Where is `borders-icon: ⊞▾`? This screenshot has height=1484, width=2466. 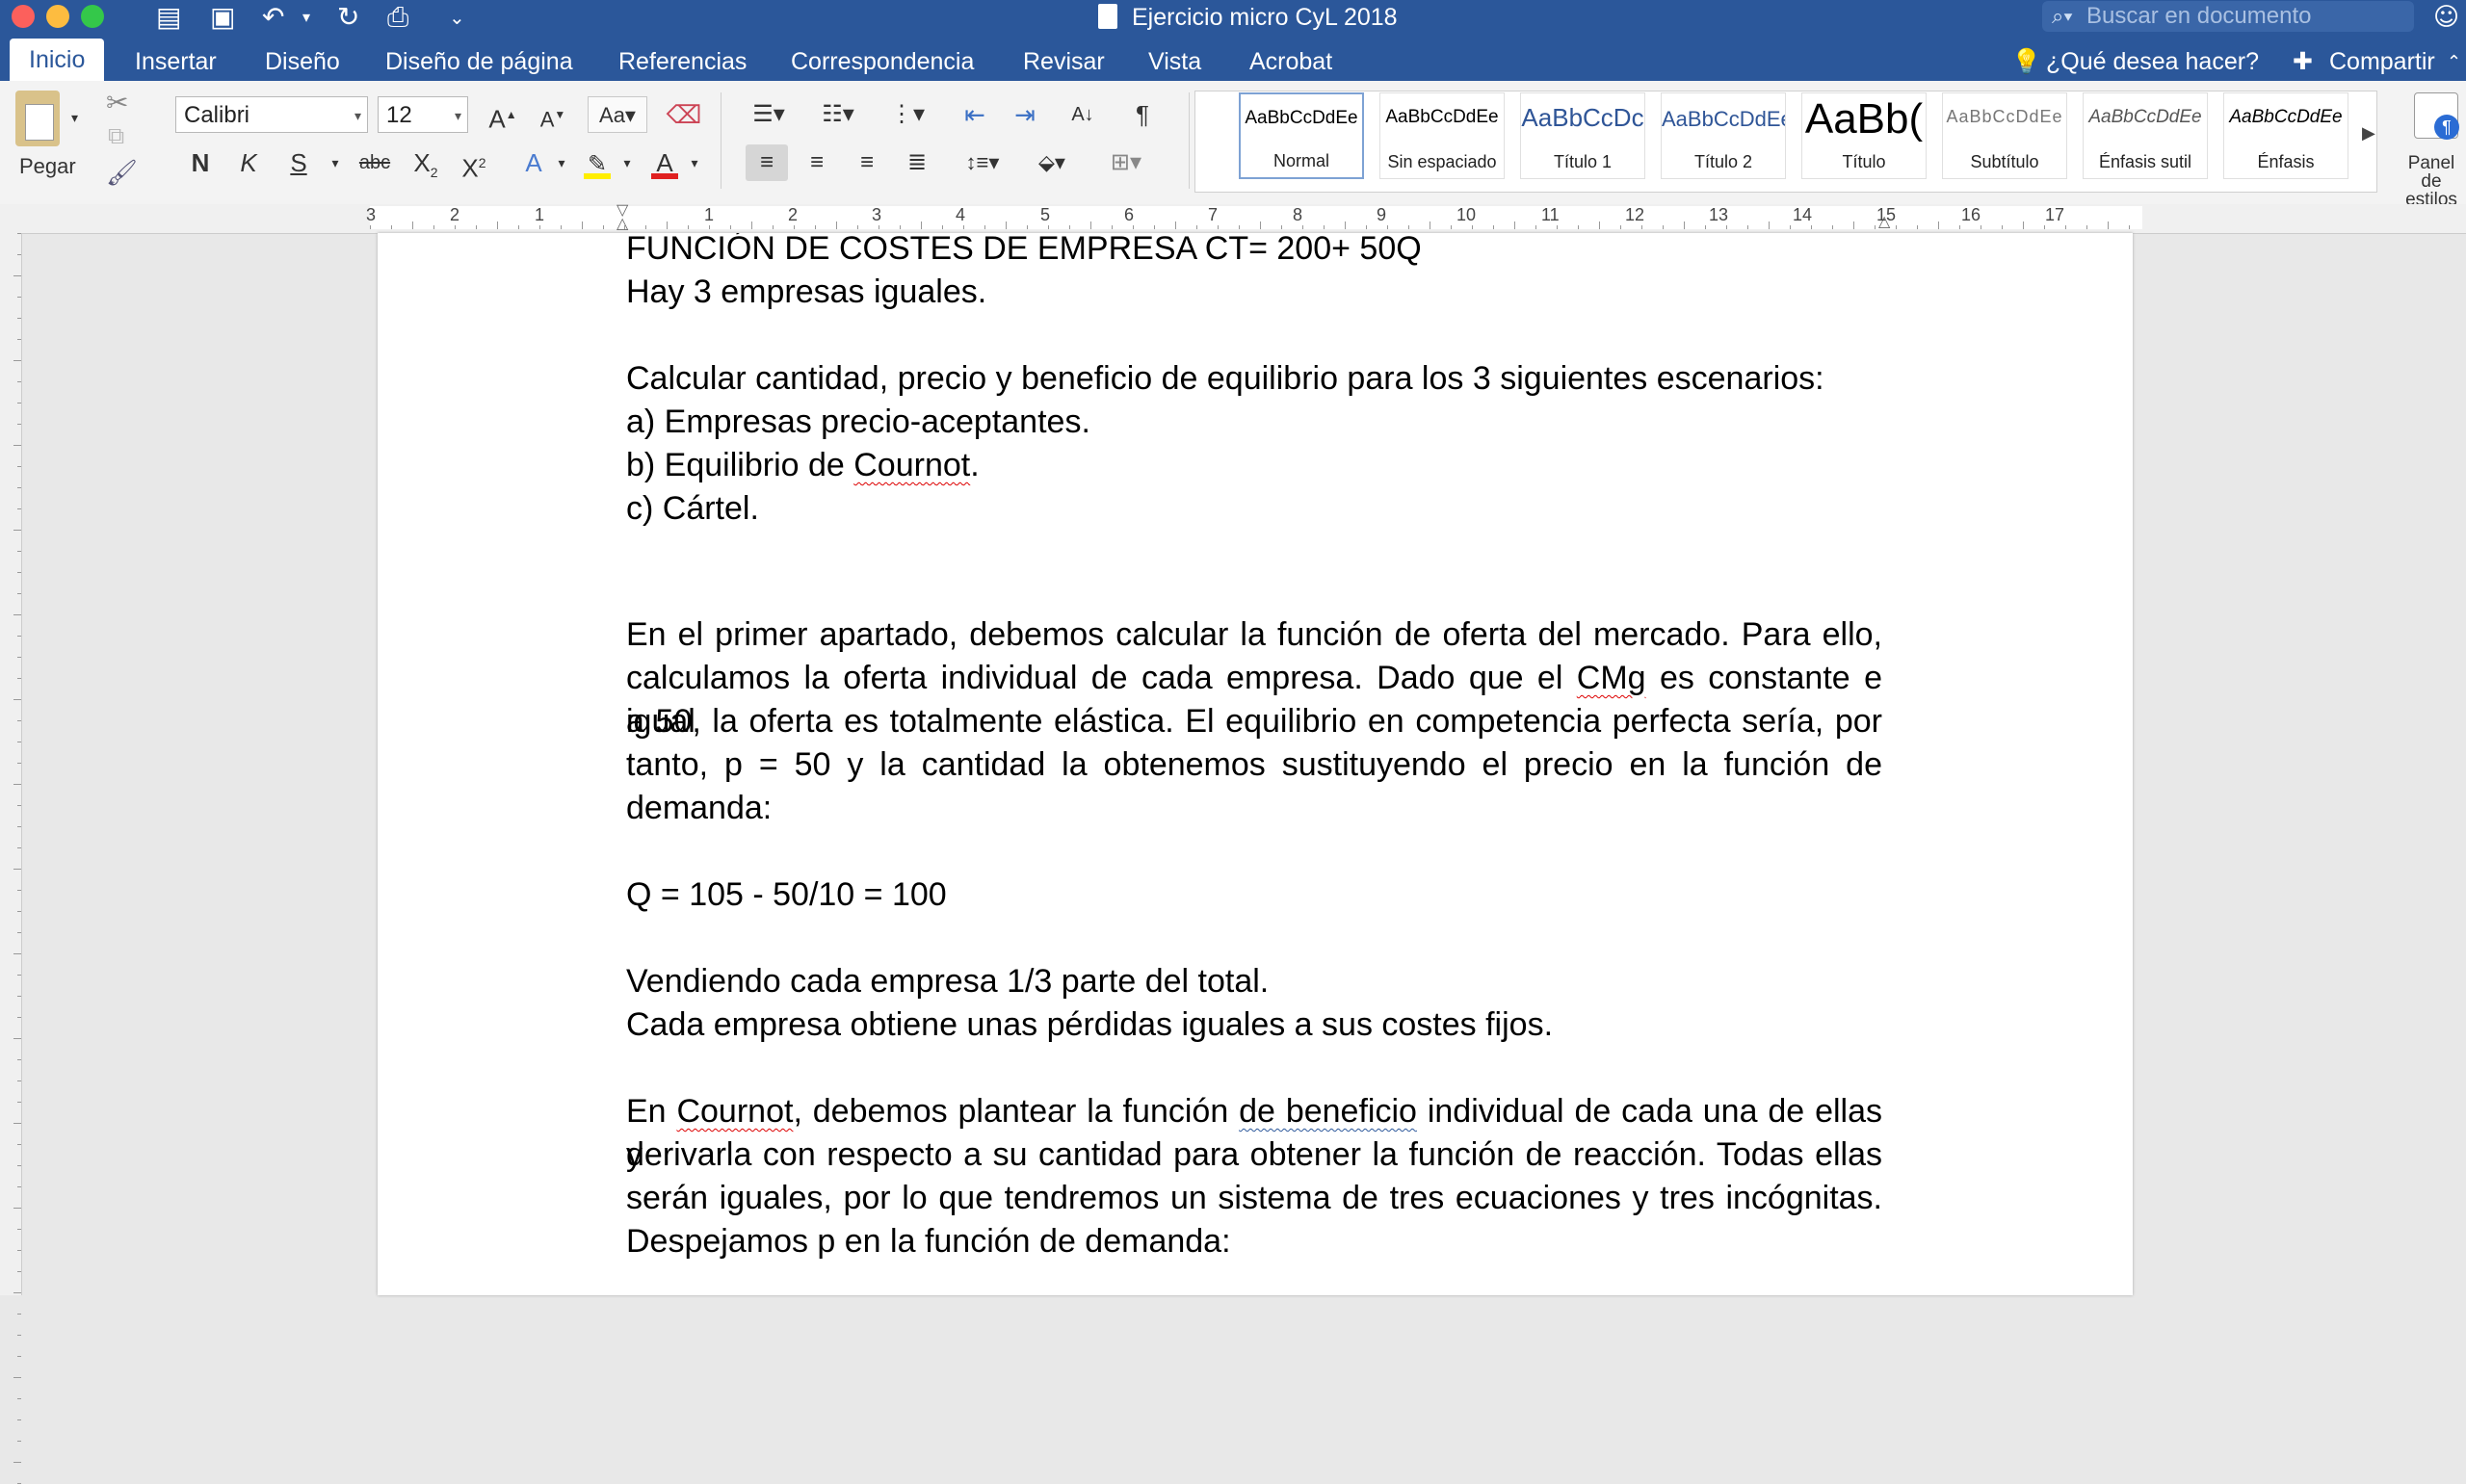
borders-icon: ⊞▾ is located at coordinates (1126, 163).